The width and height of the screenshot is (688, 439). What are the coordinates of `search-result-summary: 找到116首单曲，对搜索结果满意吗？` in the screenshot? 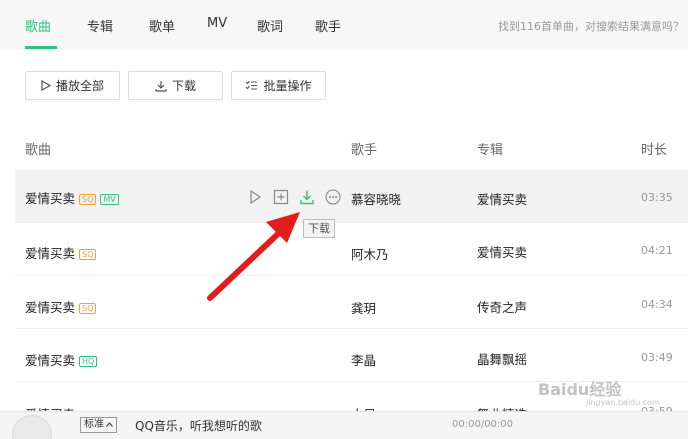 It's located at (591, 26).